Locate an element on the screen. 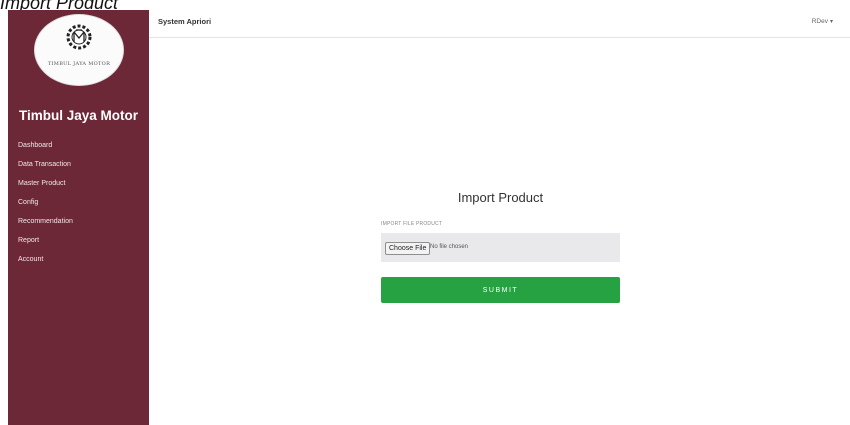  choose-file-button: Choose File is located at coordinates (408, 248).